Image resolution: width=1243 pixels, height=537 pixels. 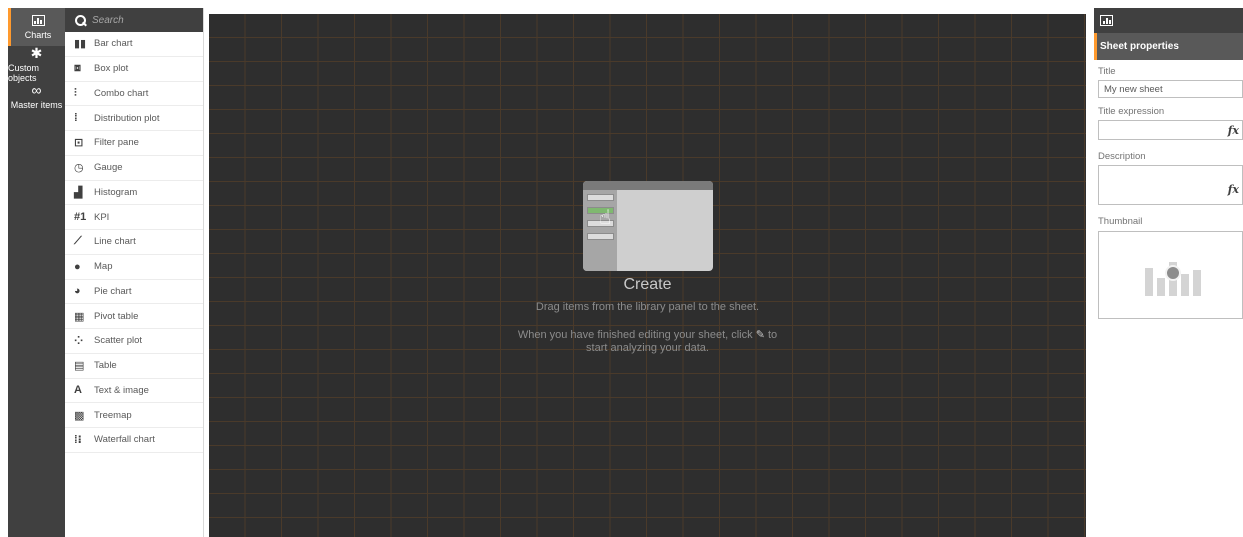 I want to click on properties-topbar, so click(x=1168, y=20).